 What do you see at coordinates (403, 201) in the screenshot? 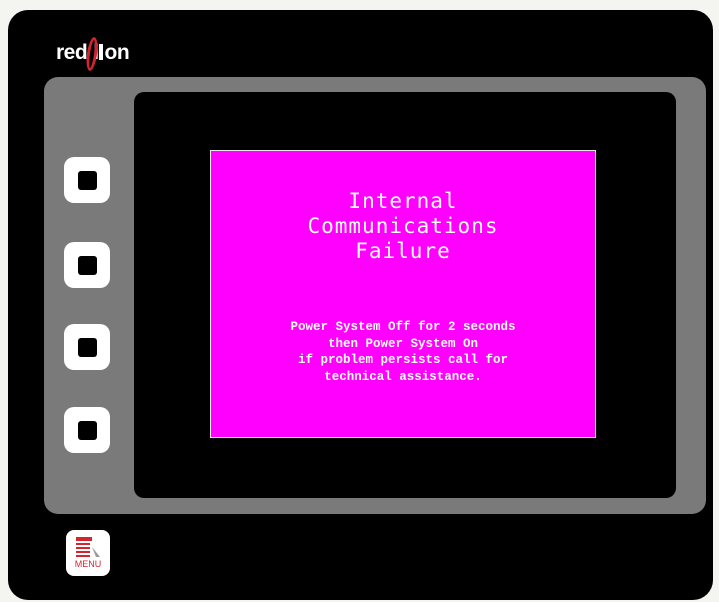
I see `alarm-title-line: Internal` at bounding box center [403, 201].